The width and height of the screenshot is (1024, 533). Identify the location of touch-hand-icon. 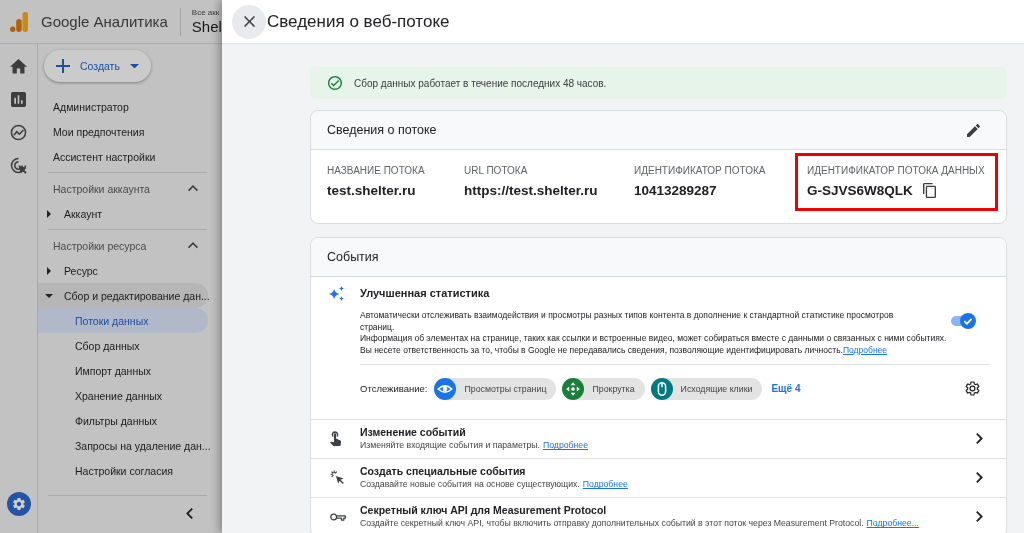
(335, 439).